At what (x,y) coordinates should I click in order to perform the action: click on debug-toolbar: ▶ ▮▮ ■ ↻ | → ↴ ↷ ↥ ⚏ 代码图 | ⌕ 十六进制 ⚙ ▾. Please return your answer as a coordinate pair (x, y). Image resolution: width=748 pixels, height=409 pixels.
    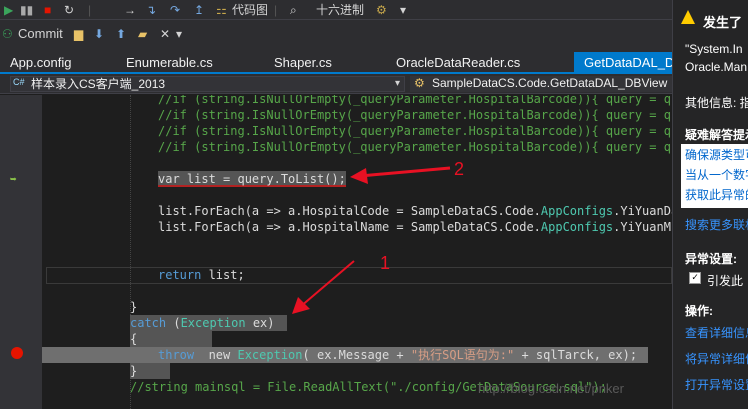
    Looking at the image, I should click on (336, 10).